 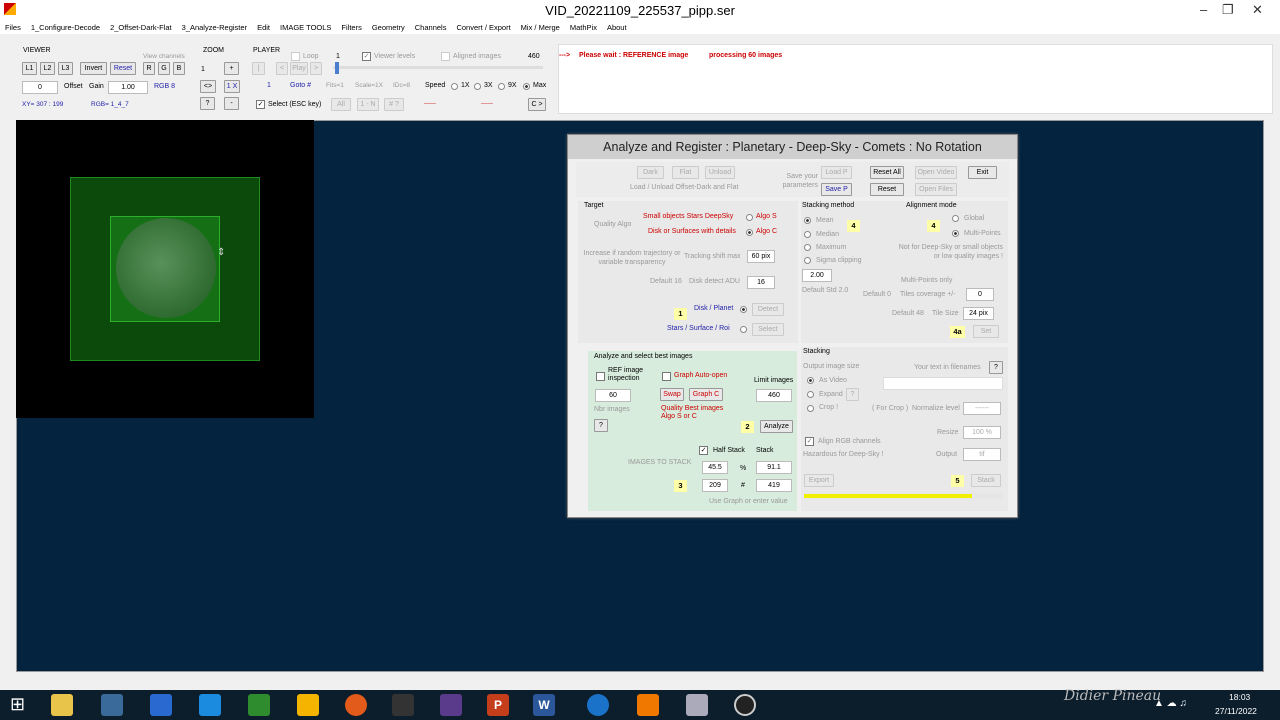 What do you see at coordinates (123, 68) in the screenshot?
I see `reset-view-button: Reset` at bounding box center [123, 68].